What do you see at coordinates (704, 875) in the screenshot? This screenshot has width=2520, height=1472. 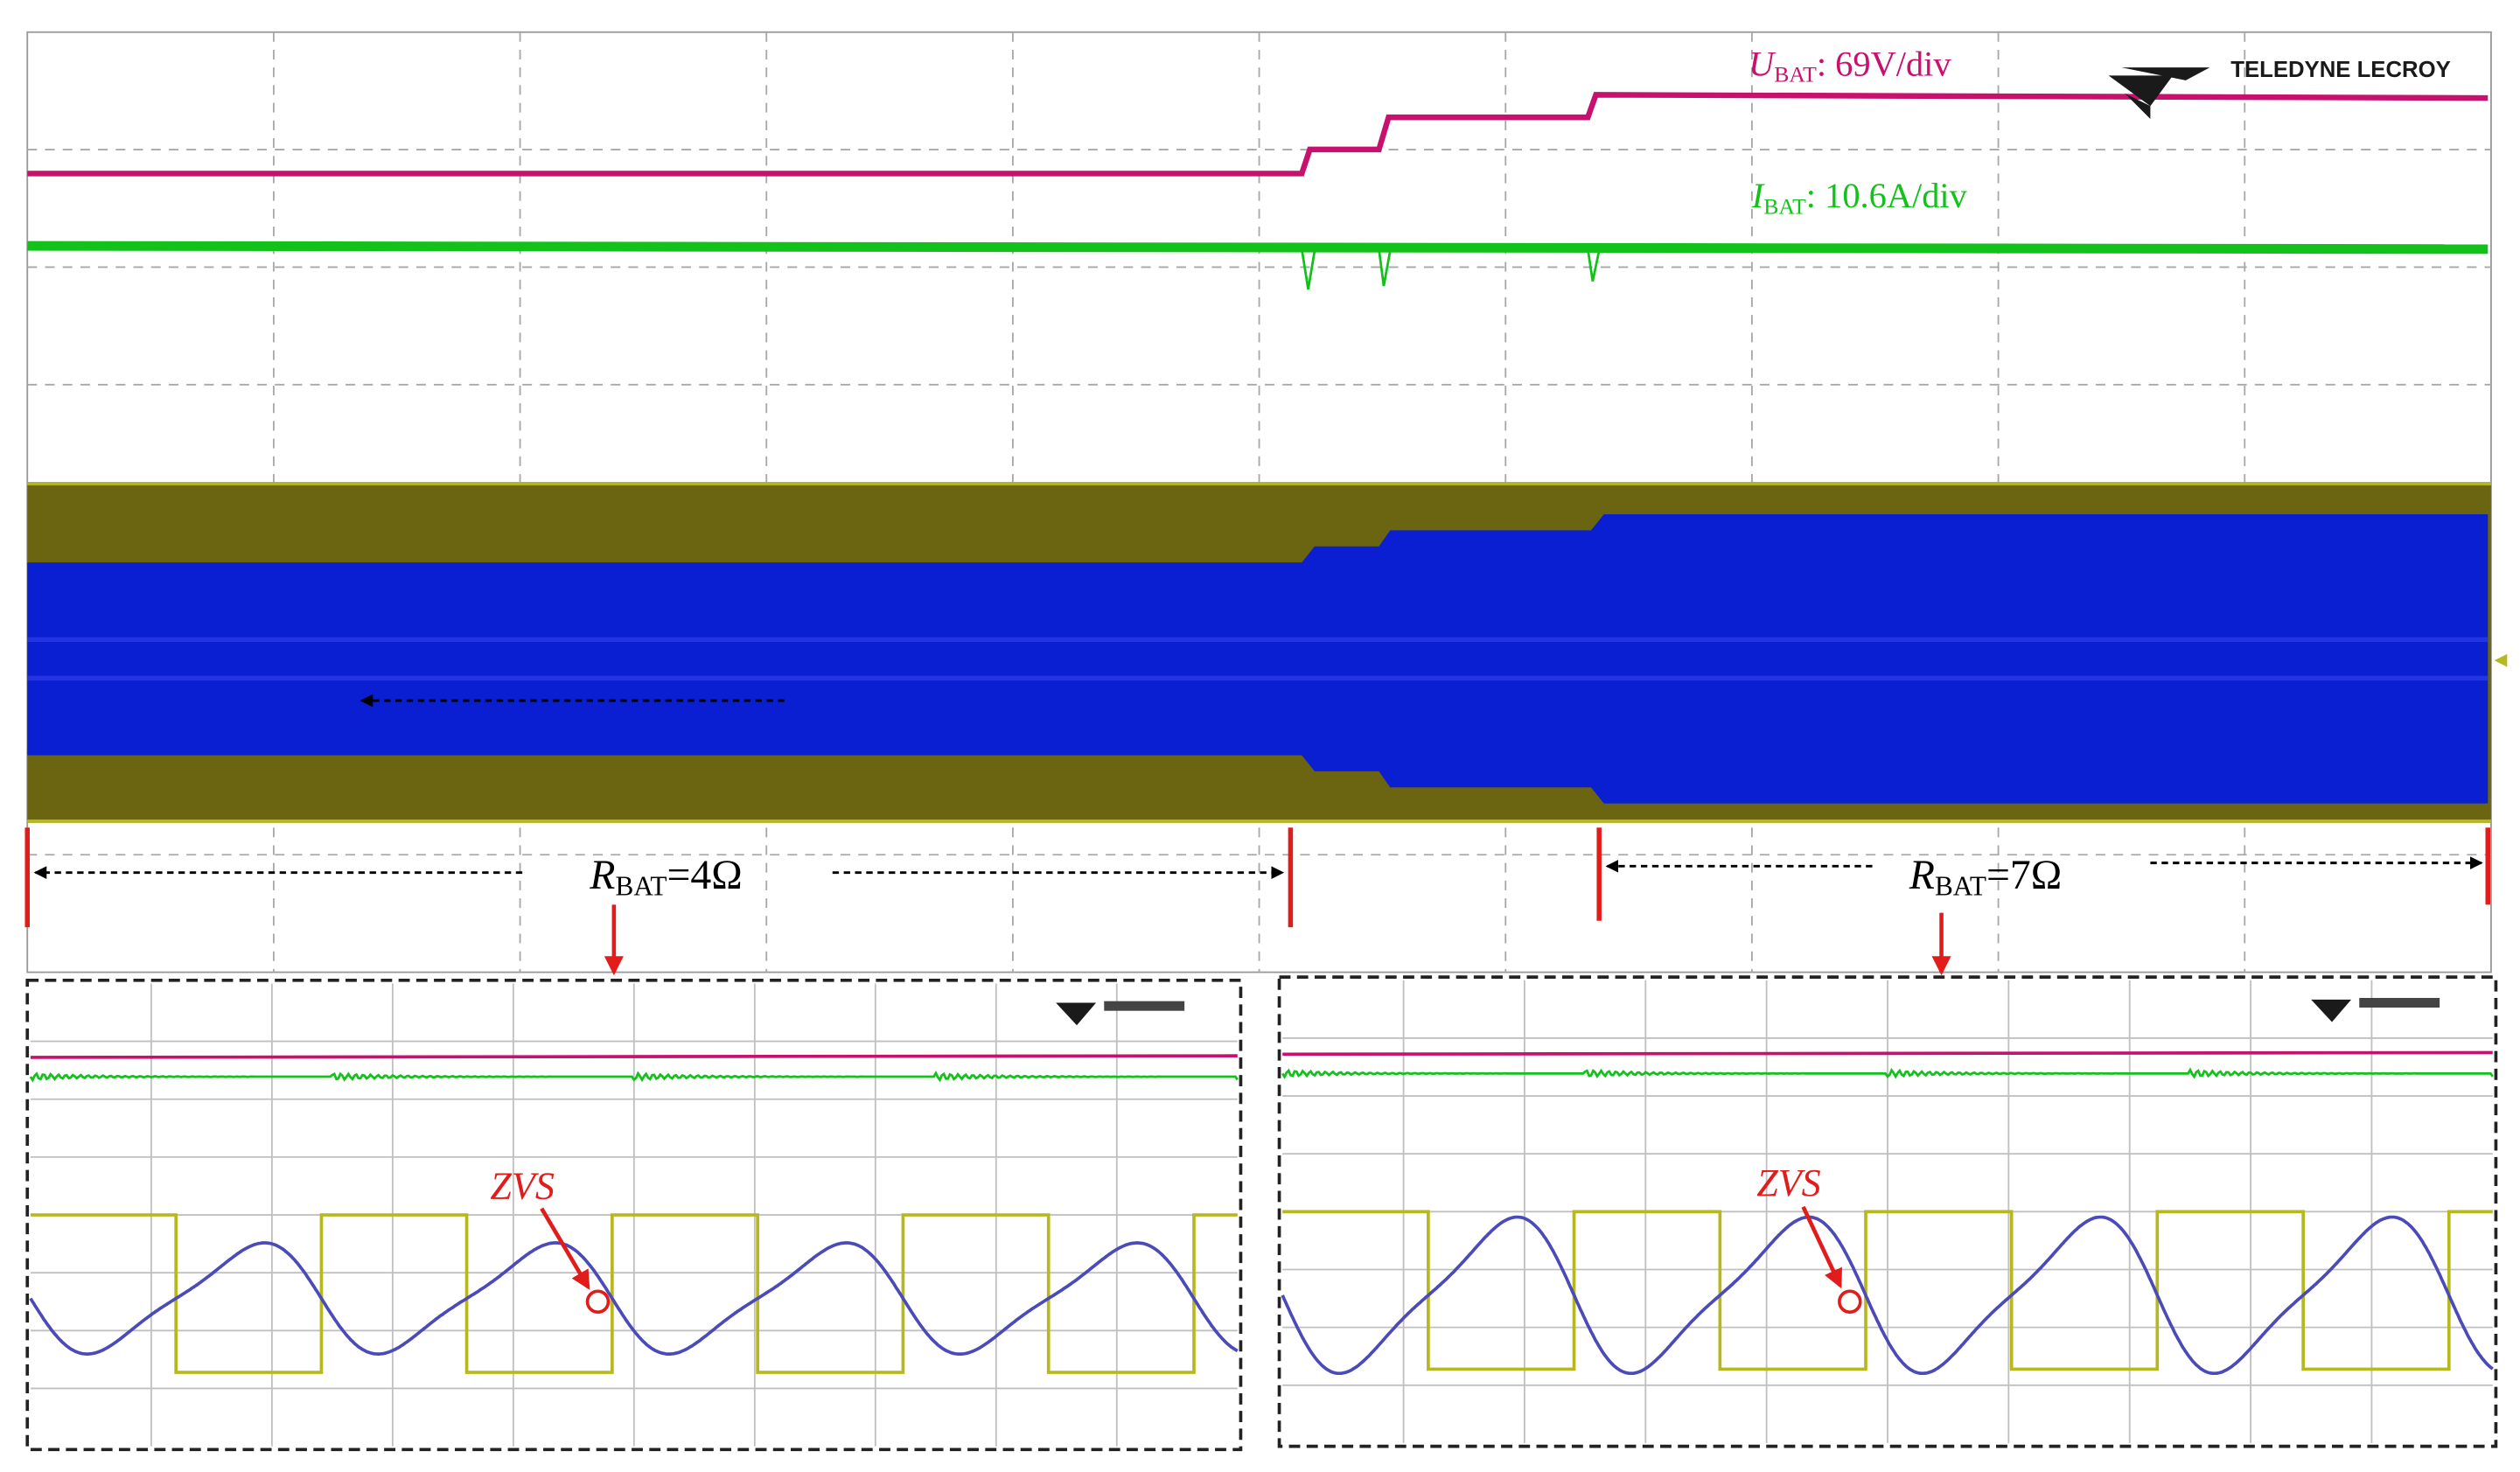 I see `r4-label-rest: =4Ω` at bounding box center [704, 875].